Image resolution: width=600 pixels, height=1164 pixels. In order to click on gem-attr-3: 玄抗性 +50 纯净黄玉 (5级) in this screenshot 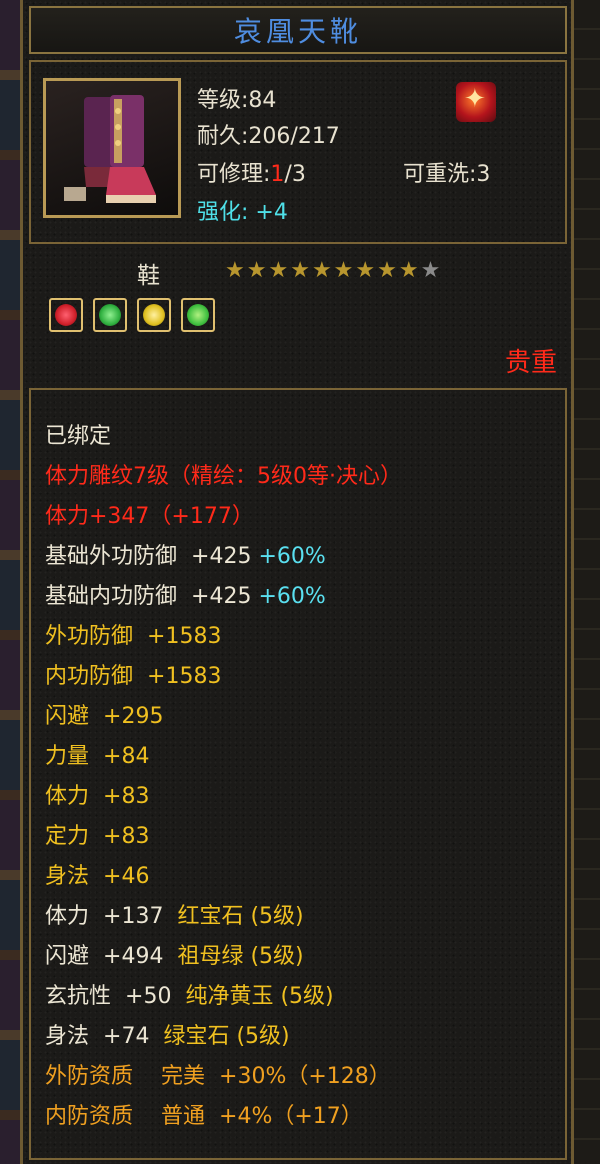, I will do `click(189, 994)`.